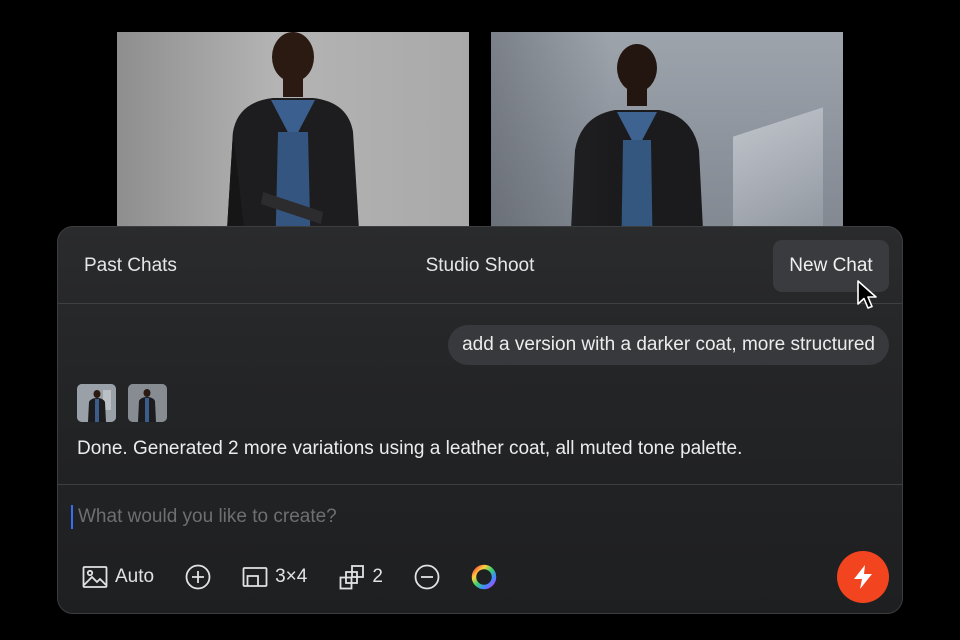 The image size is (960, 640). I want to click on image-count-label: 2, so click(377, 576).